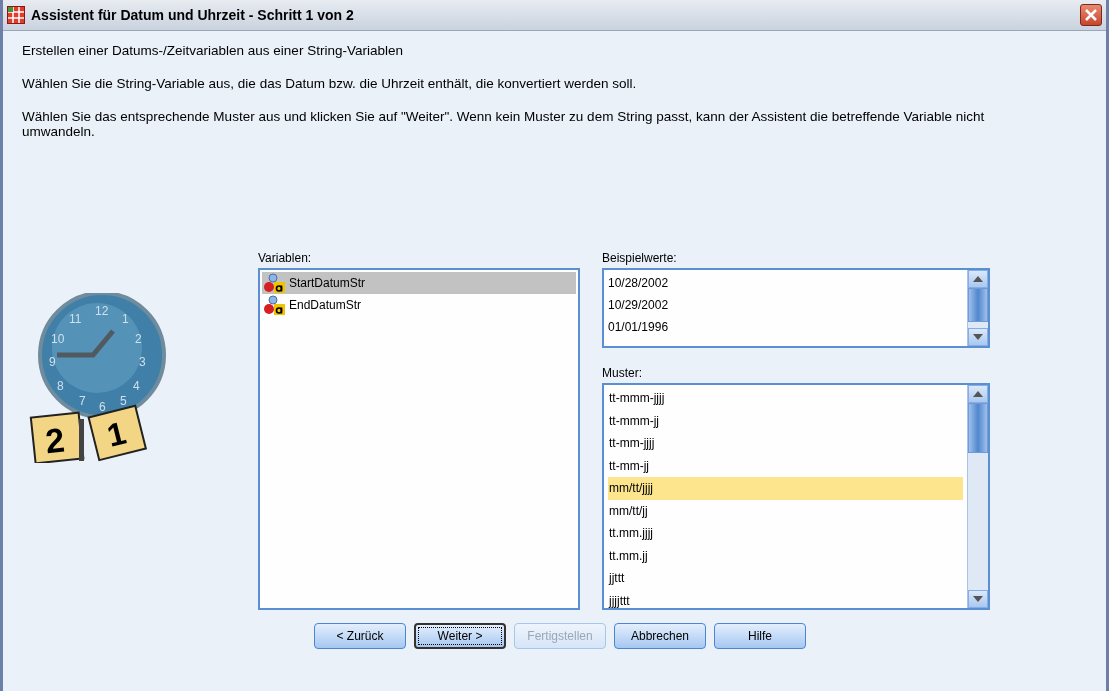  I want to click on table-icon, so click(16, 15).